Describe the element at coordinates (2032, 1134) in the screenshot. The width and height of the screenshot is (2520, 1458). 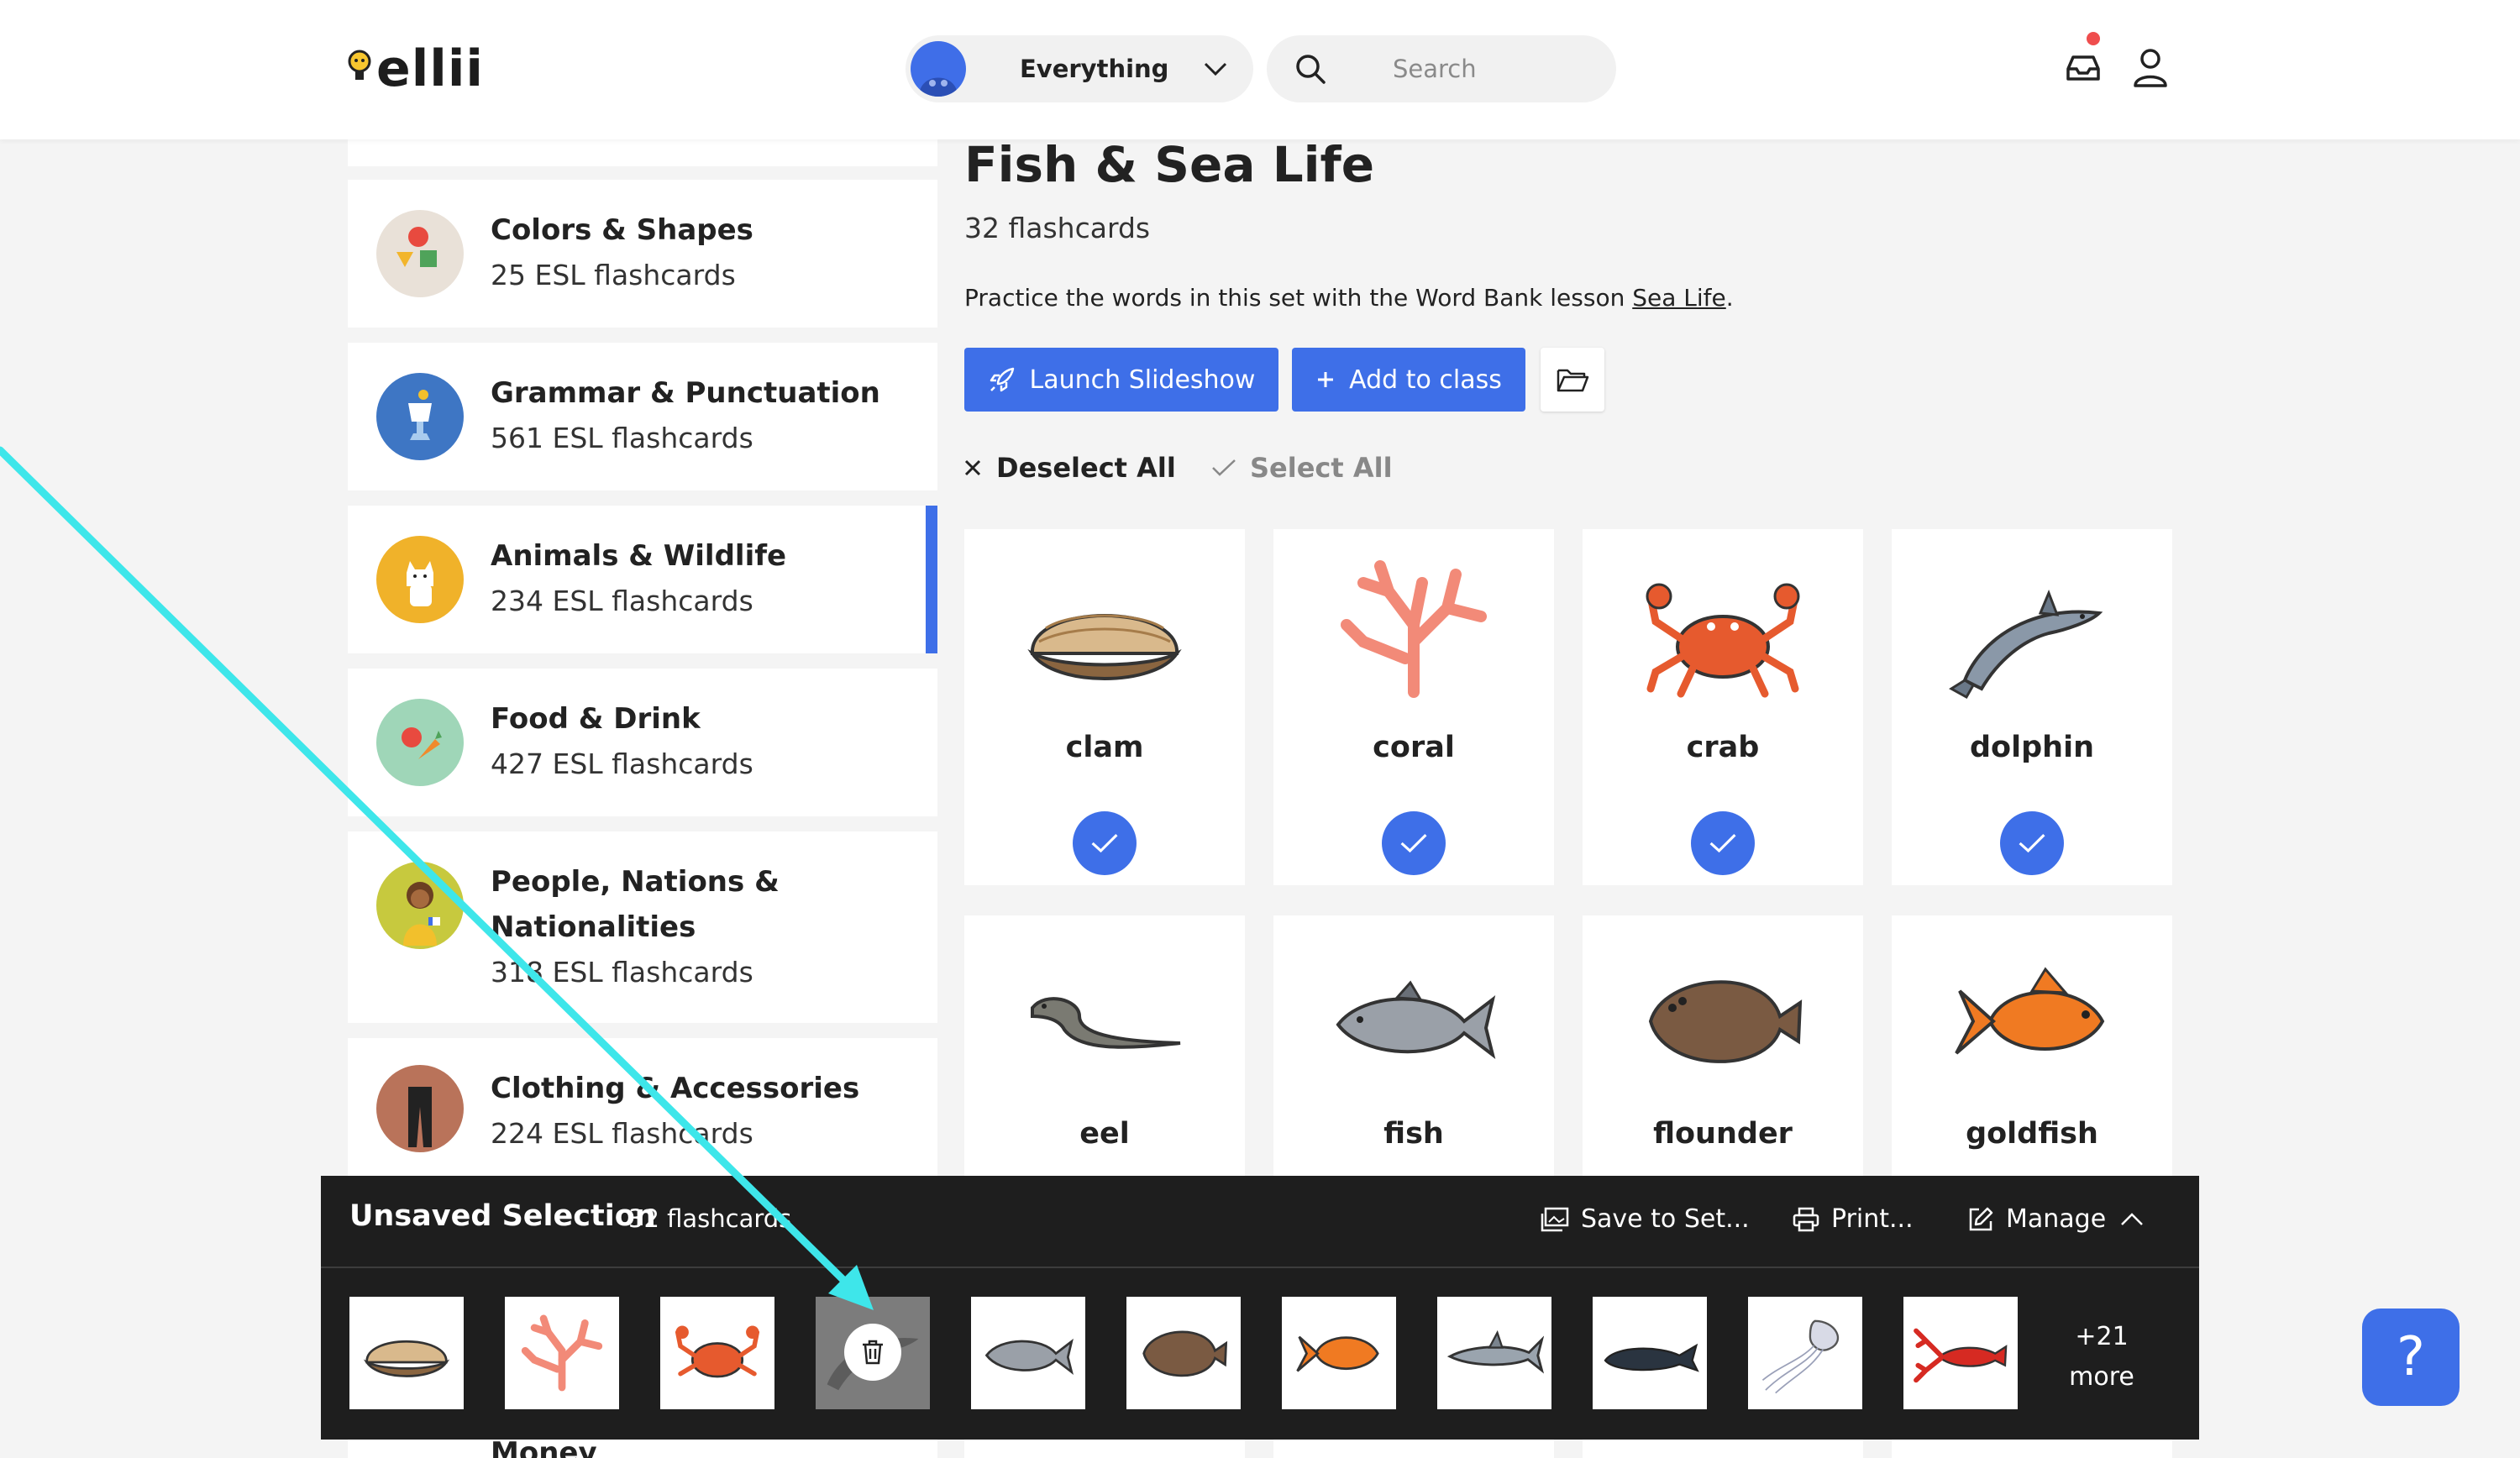
I see `flashcard-word: goldfish` at that location.